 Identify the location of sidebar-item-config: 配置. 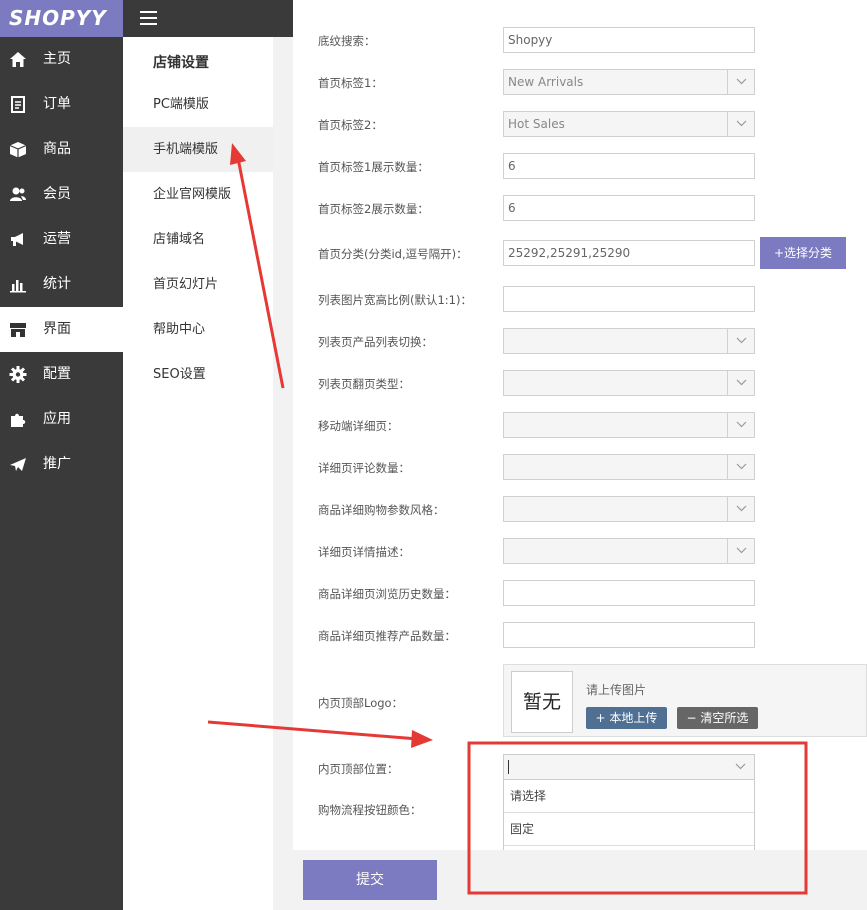
(61, 374).